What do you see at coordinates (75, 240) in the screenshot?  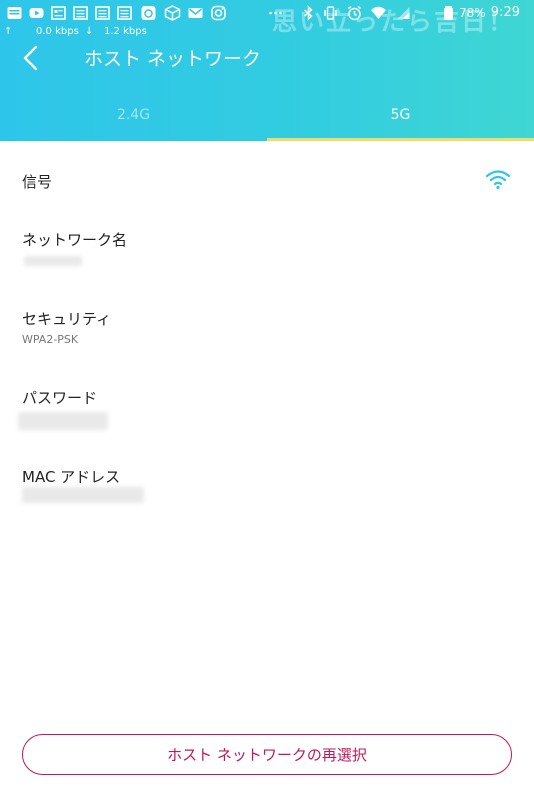 I see `network-name-label: ネットワーク名` at bounding box center [75, 240].